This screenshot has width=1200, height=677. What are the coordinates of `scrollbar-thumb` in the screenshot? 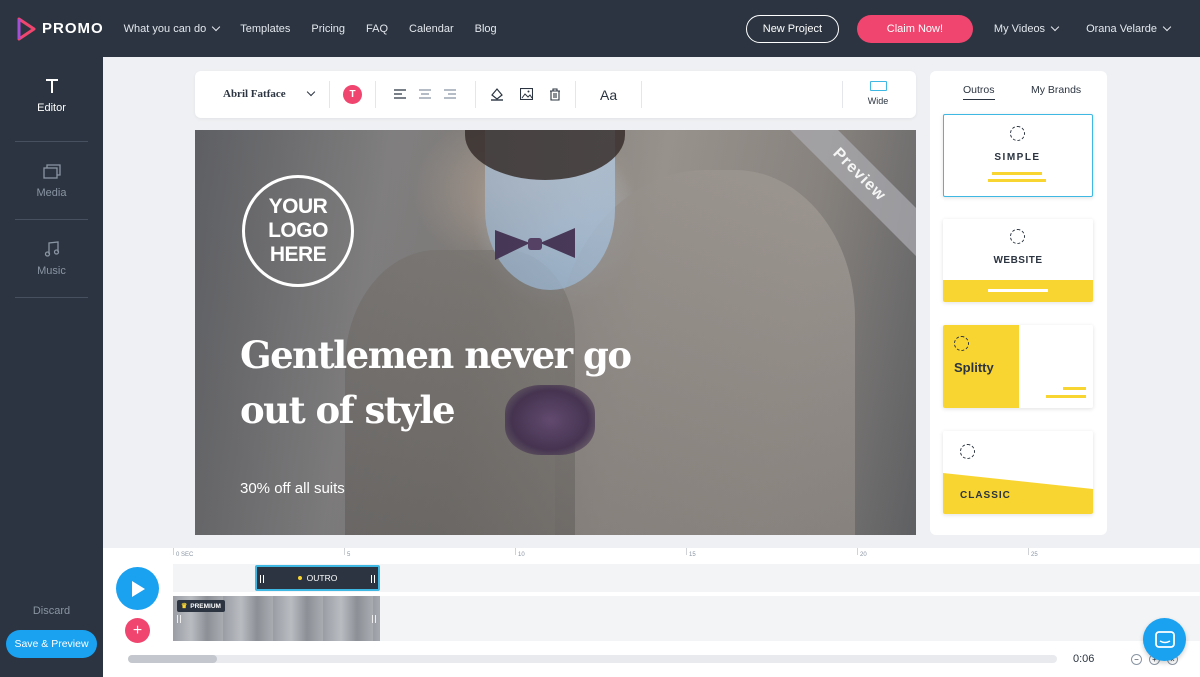 It's located at (173, 659).